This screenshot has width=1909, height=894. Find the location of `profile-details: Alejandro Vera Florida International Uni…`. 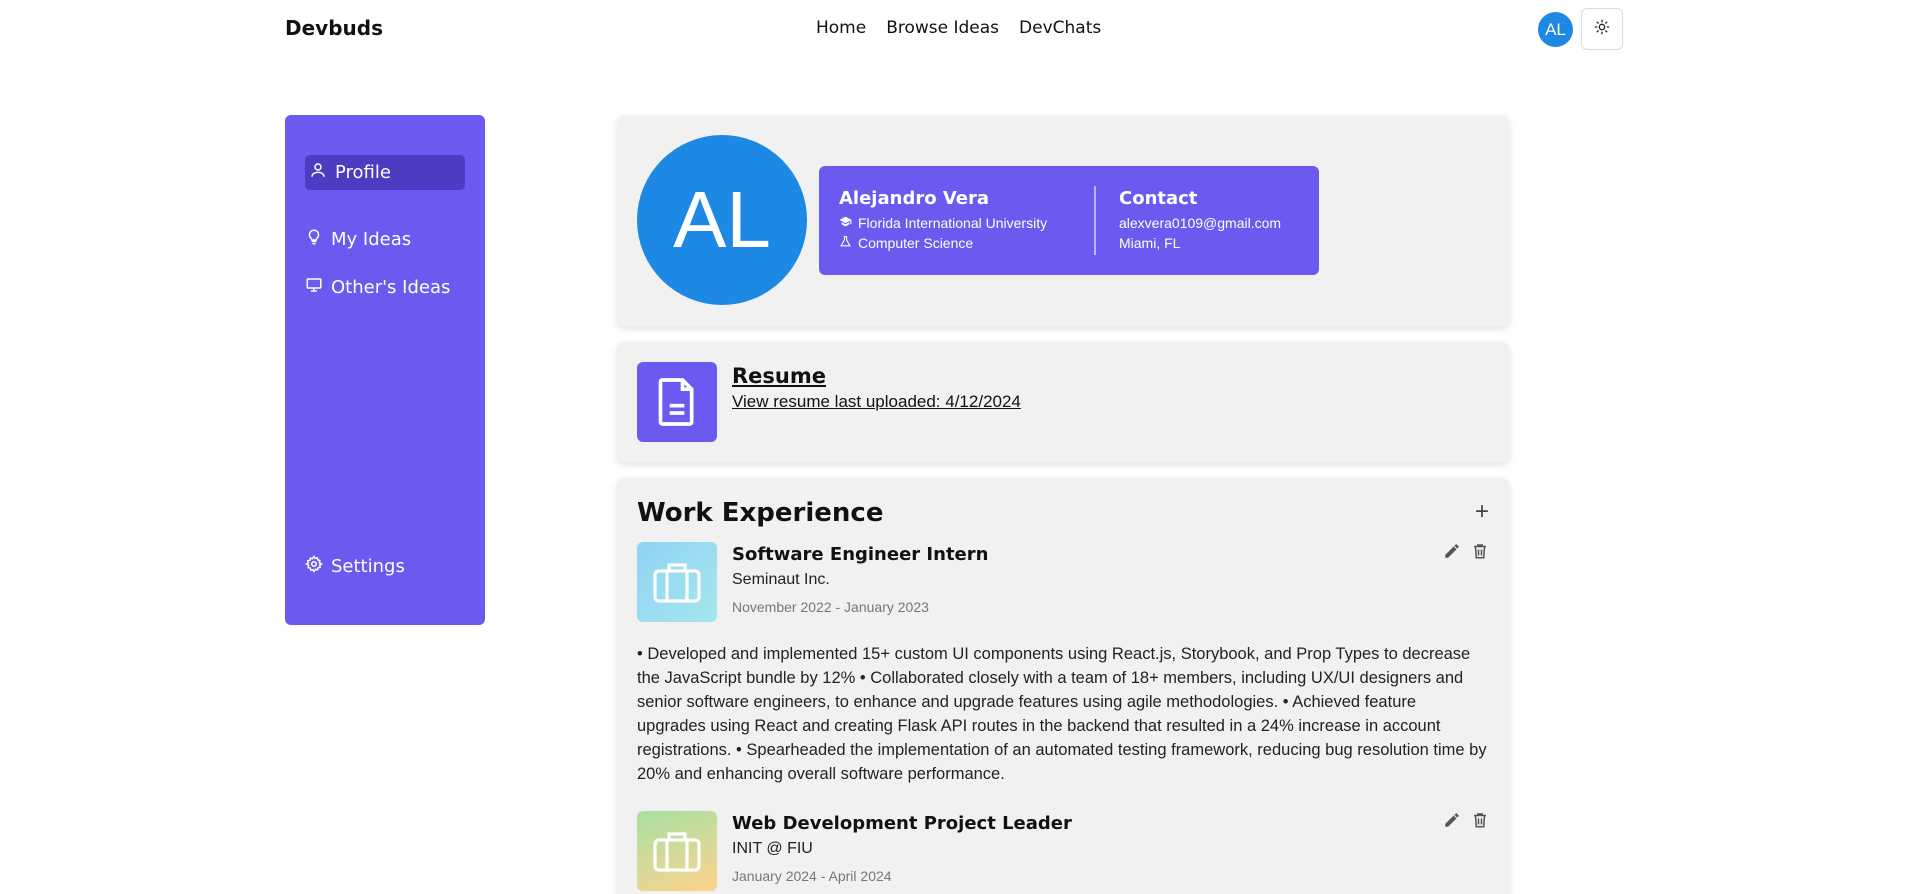

profile-details: Alejandro Vera Florida International Uni… is located at coordinates (943, 220).